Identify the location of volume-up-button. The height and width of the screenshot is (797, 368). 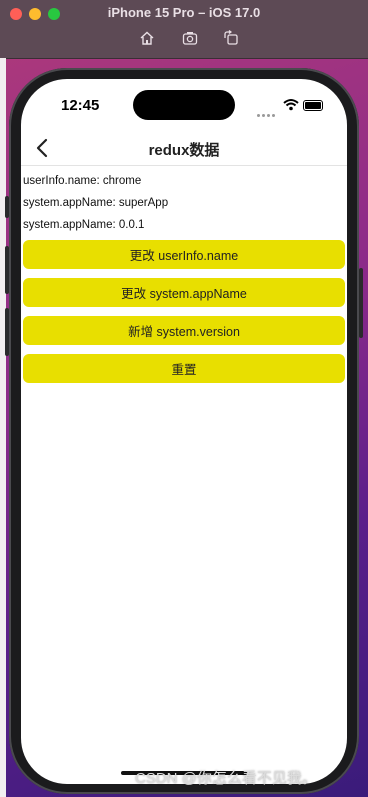
(7, 270).